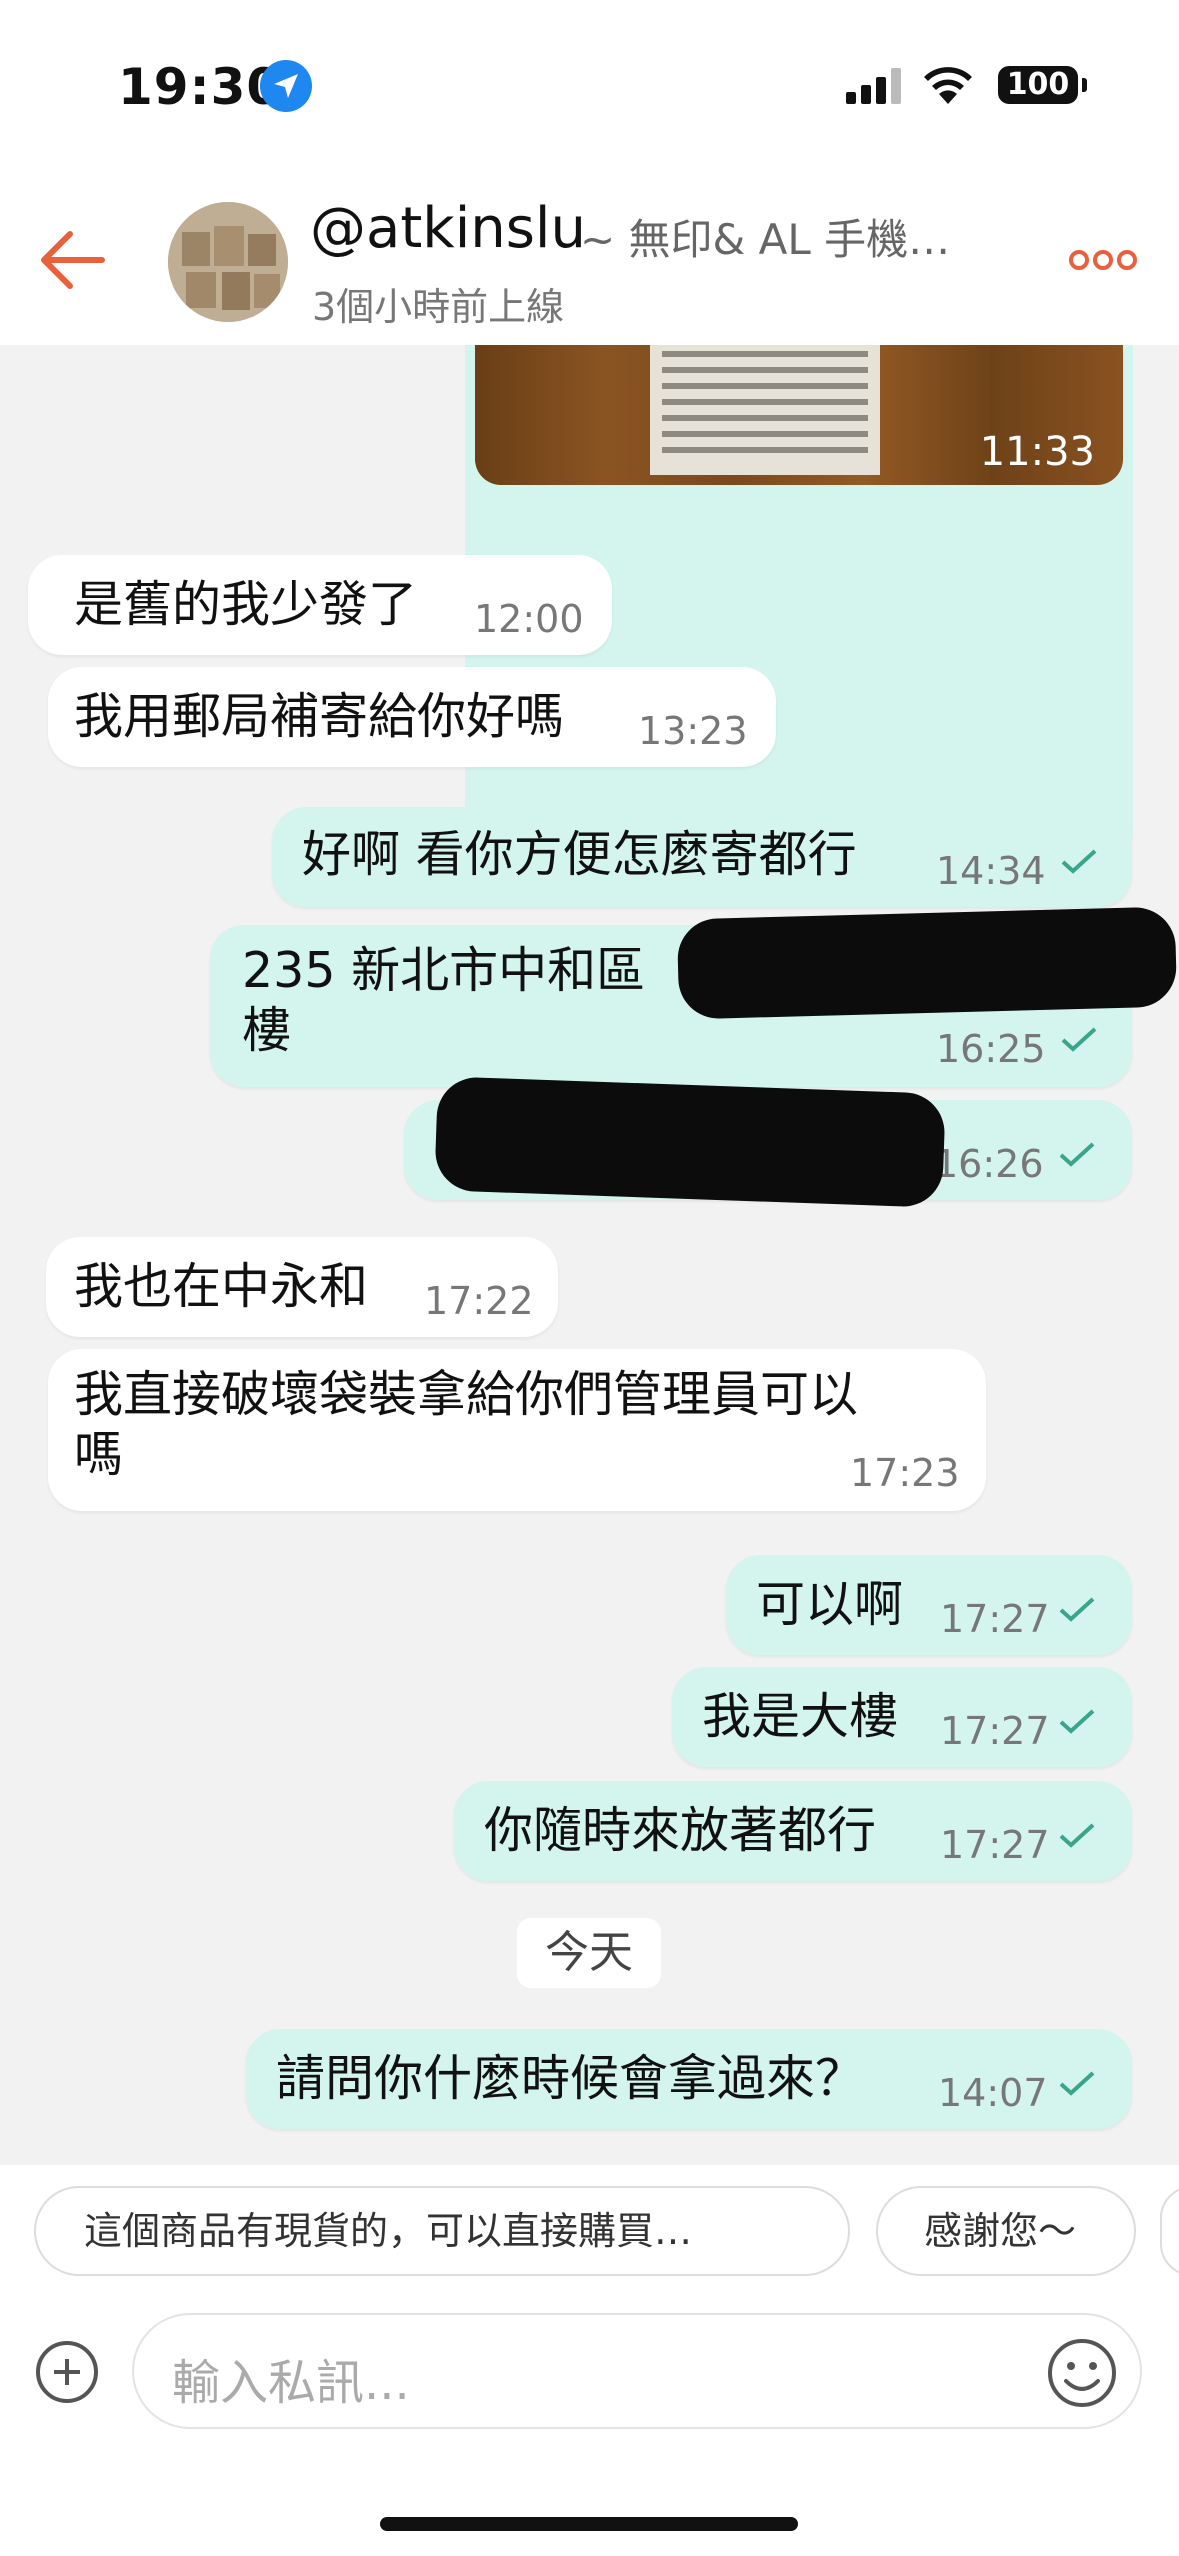 The image size is (1179, 2556). I want to click on message-time: 16:25, so click(991, 1049).